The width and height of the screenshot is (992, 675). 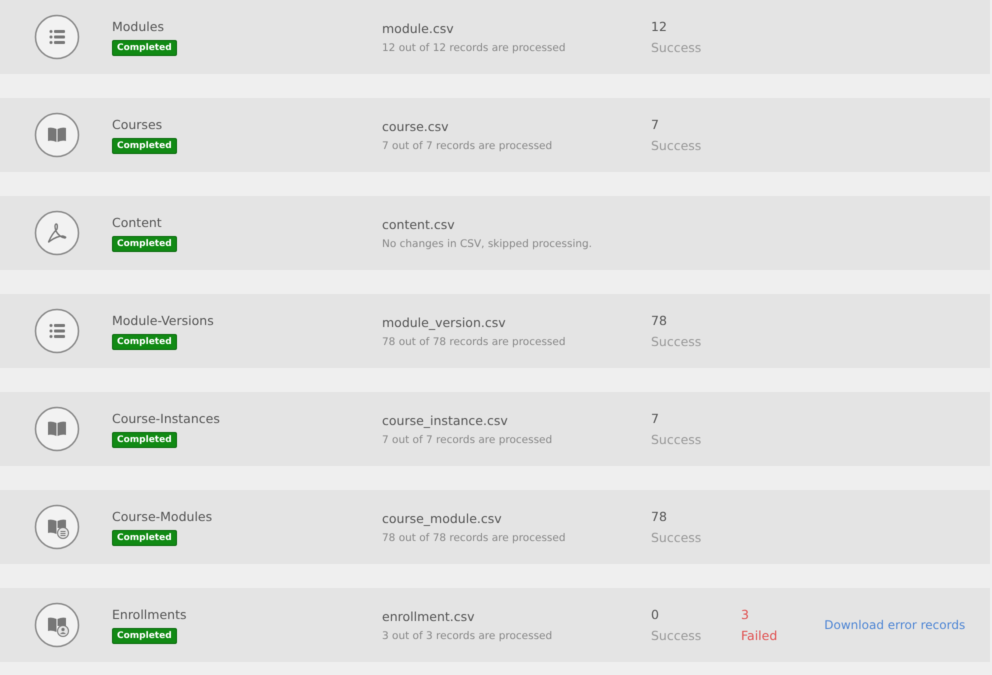 I want to click on file-name: enrollment.csv, so click(x=429, y=616).